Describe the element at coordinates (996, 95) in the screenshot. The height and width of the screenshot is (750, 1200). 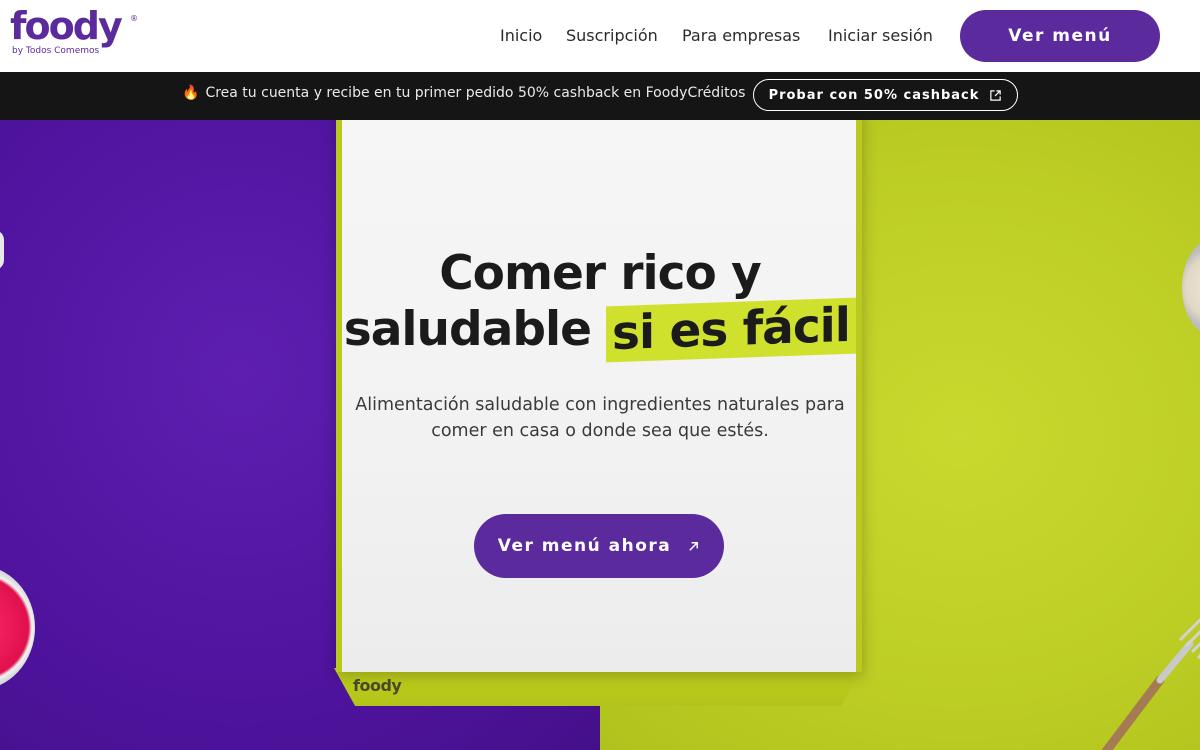
I see `external-link-icon` at that location.